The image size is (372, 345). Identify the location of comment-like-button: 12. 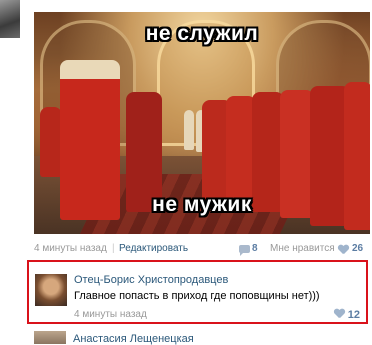
(347, 314).